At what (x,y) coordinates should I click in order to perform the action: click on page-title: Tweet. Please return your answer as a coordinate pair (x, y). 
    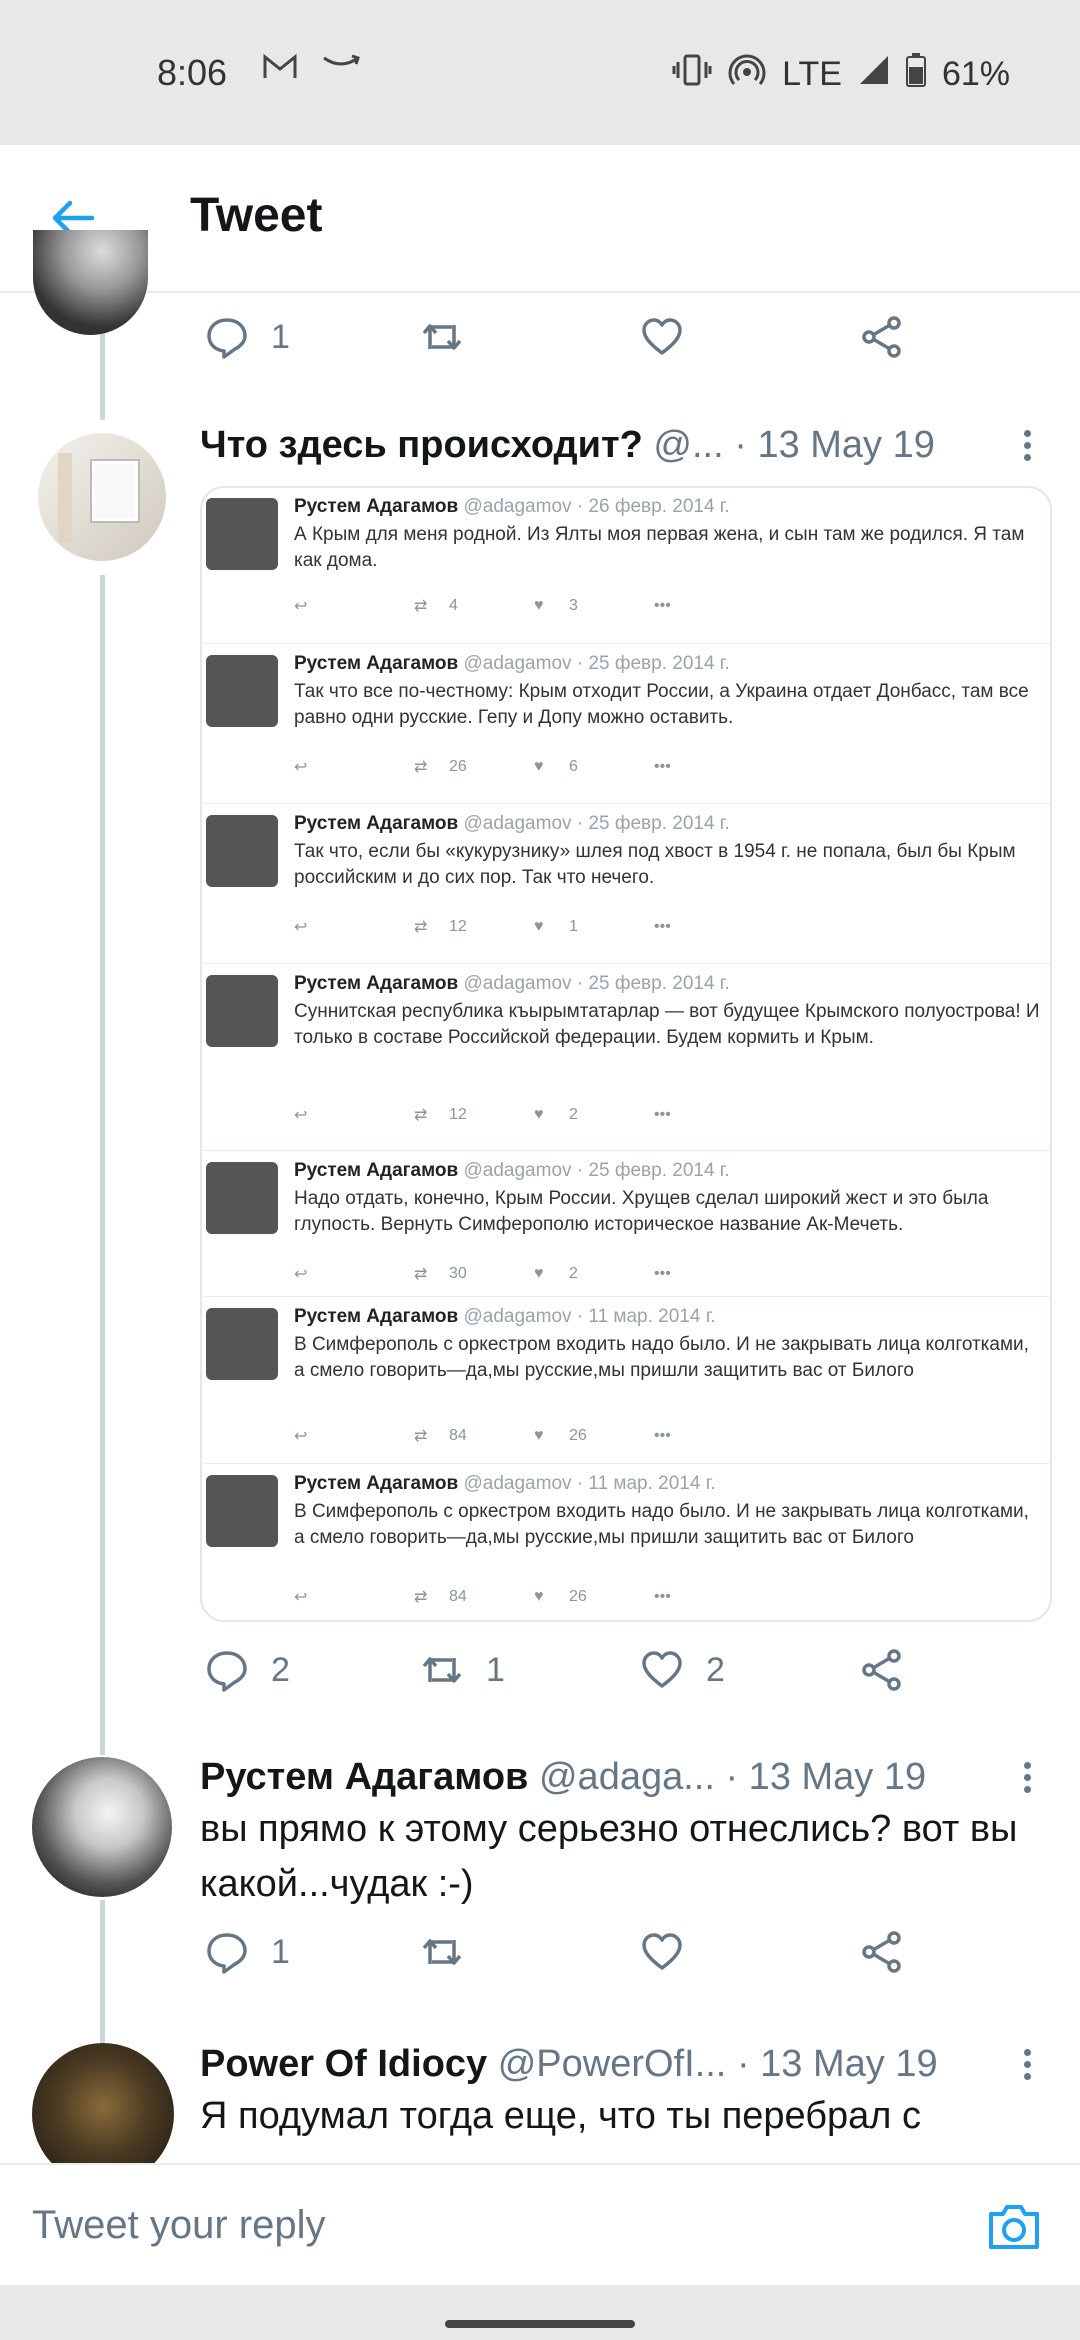
    Looking at the image, I should click on (256, 215).